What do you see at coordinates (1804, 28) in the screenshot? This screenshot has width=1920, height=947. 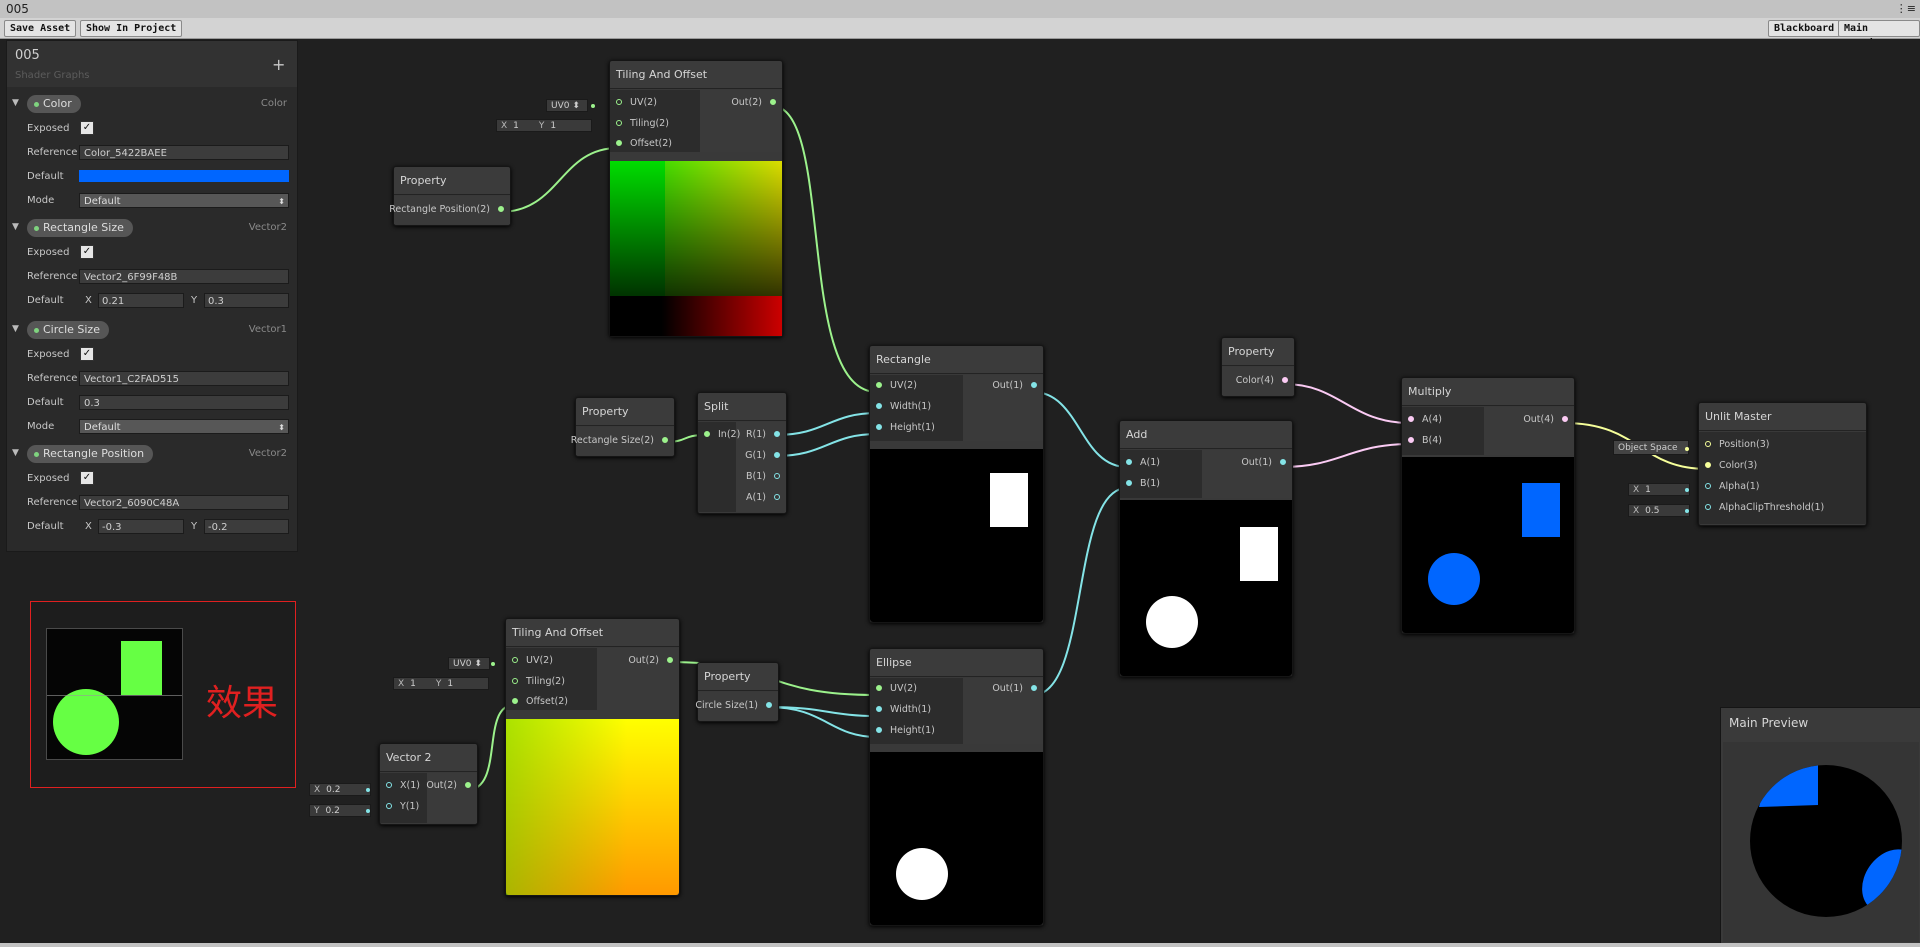 I see `blackboard-toggle-button: Blackboard` at bounding box center [1804, 28].